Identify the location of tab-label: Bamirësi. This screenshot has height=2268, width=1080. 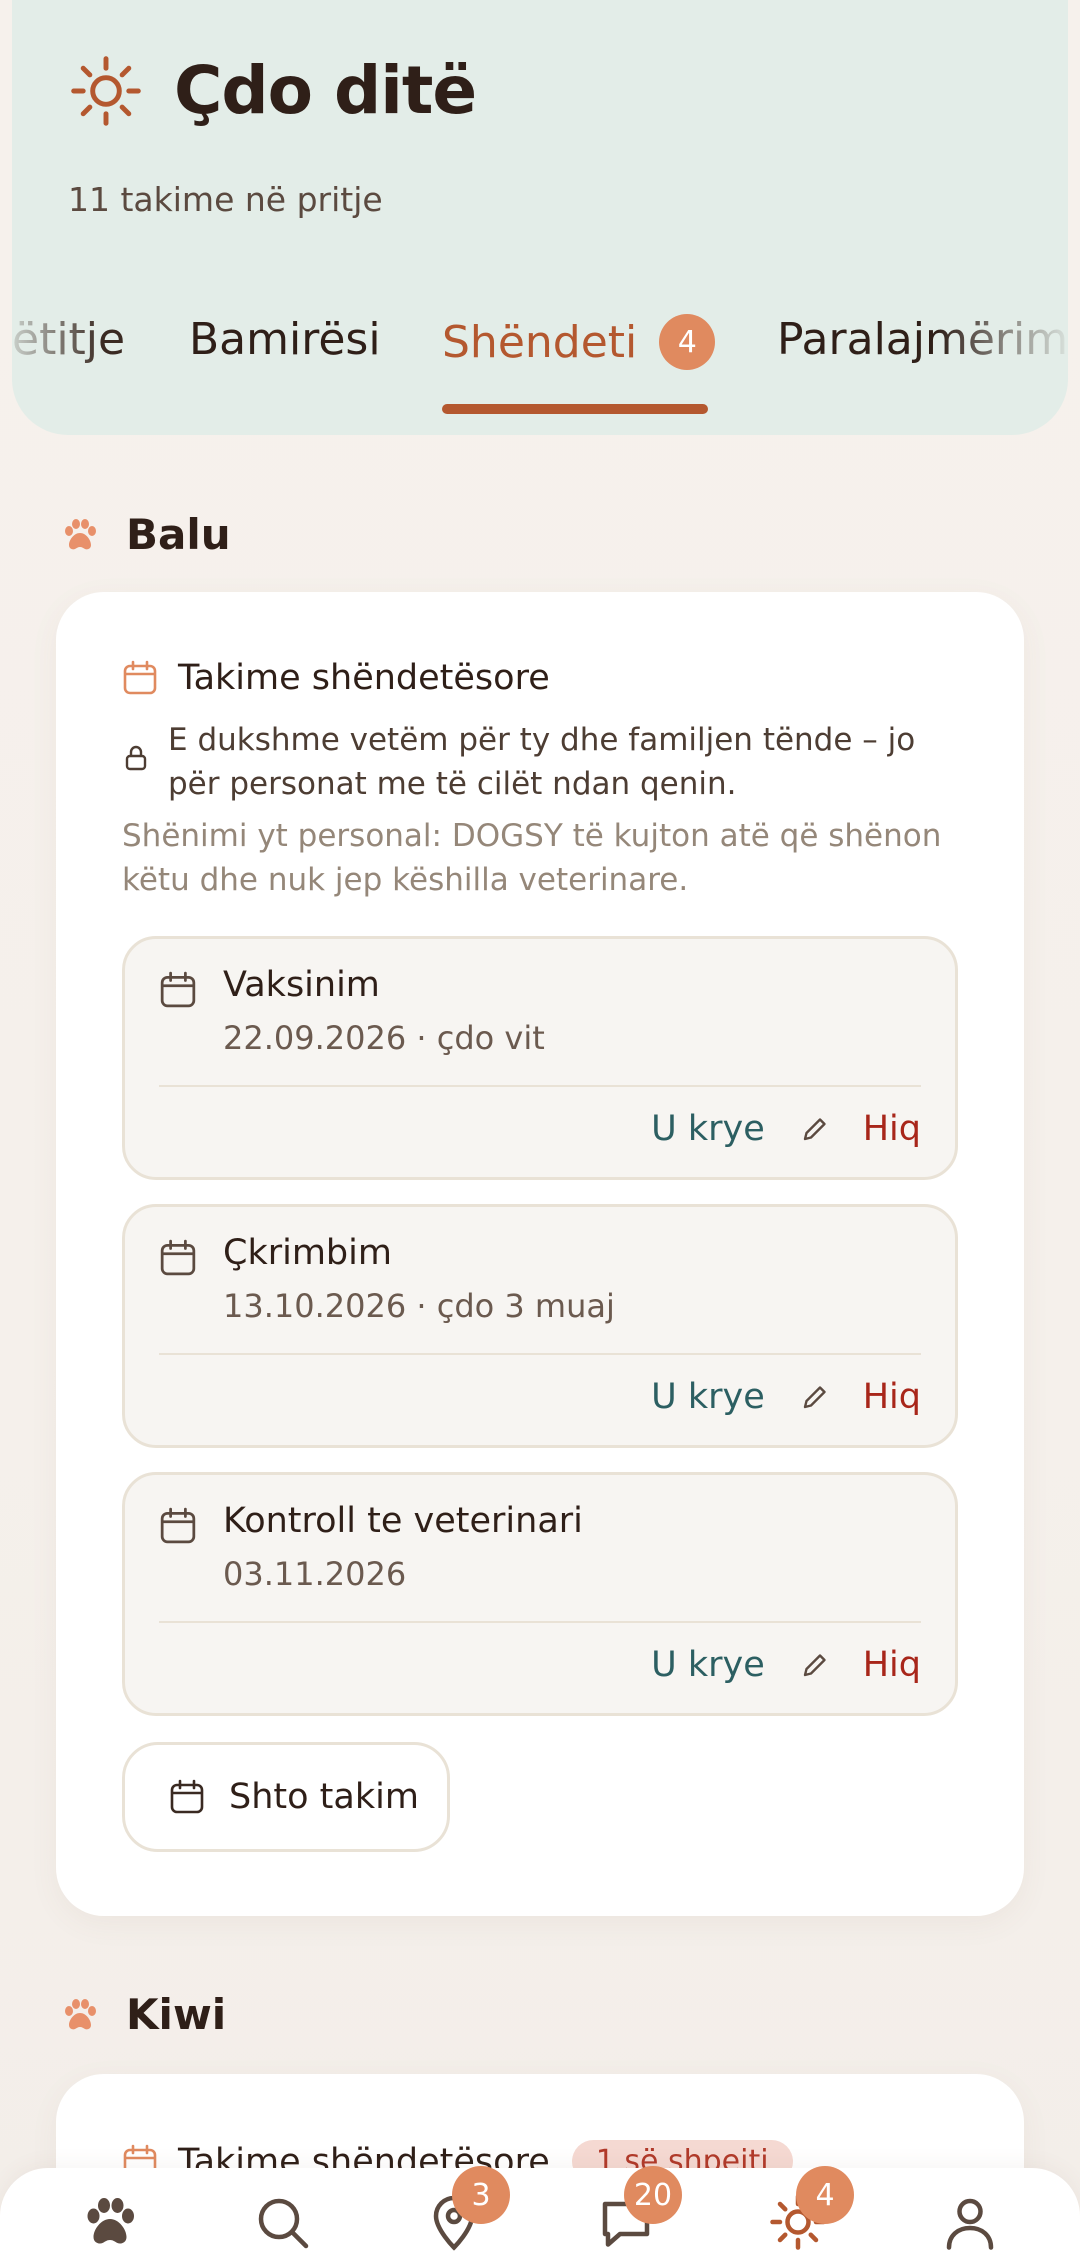
(285, 339).